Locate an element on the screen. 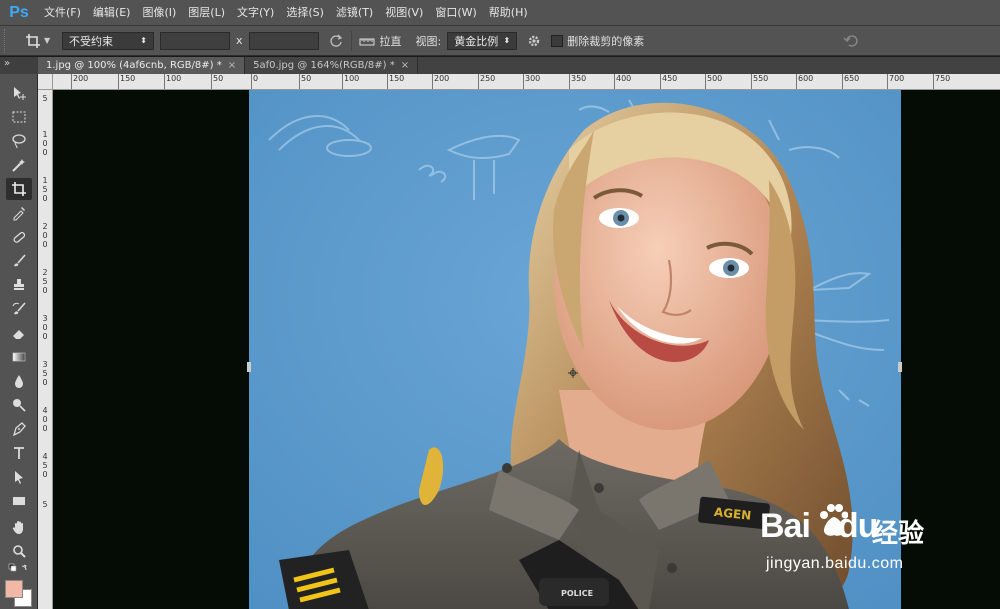 The height and width of the screenshot is (609, 1000). marquee-tool-icon is located at coordinates (19, 117).